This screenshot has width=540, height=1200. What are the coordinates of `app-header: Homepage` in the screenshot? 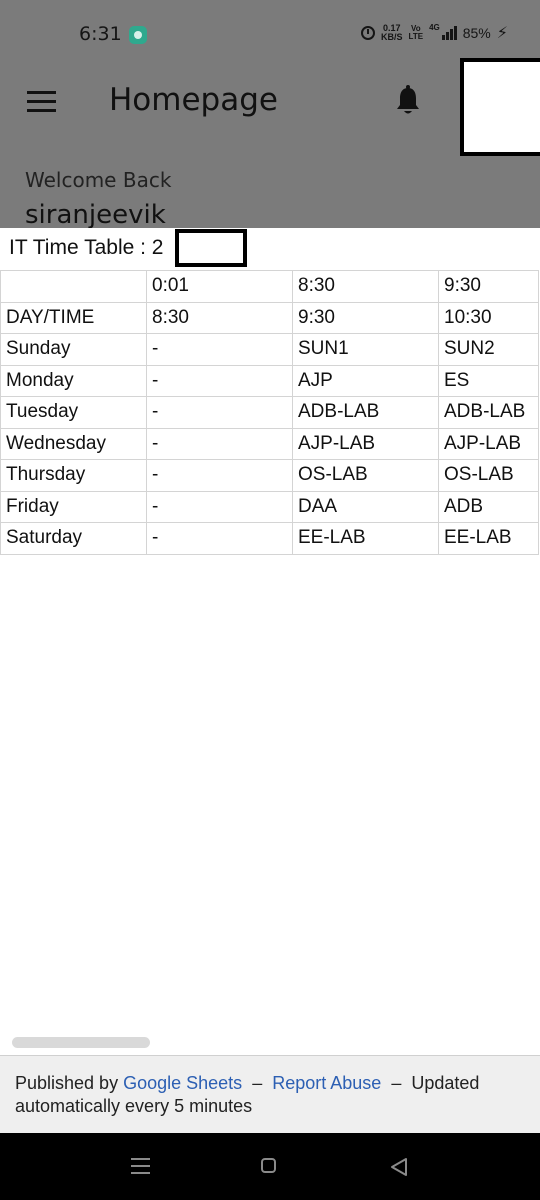 It's located at (270, 103).